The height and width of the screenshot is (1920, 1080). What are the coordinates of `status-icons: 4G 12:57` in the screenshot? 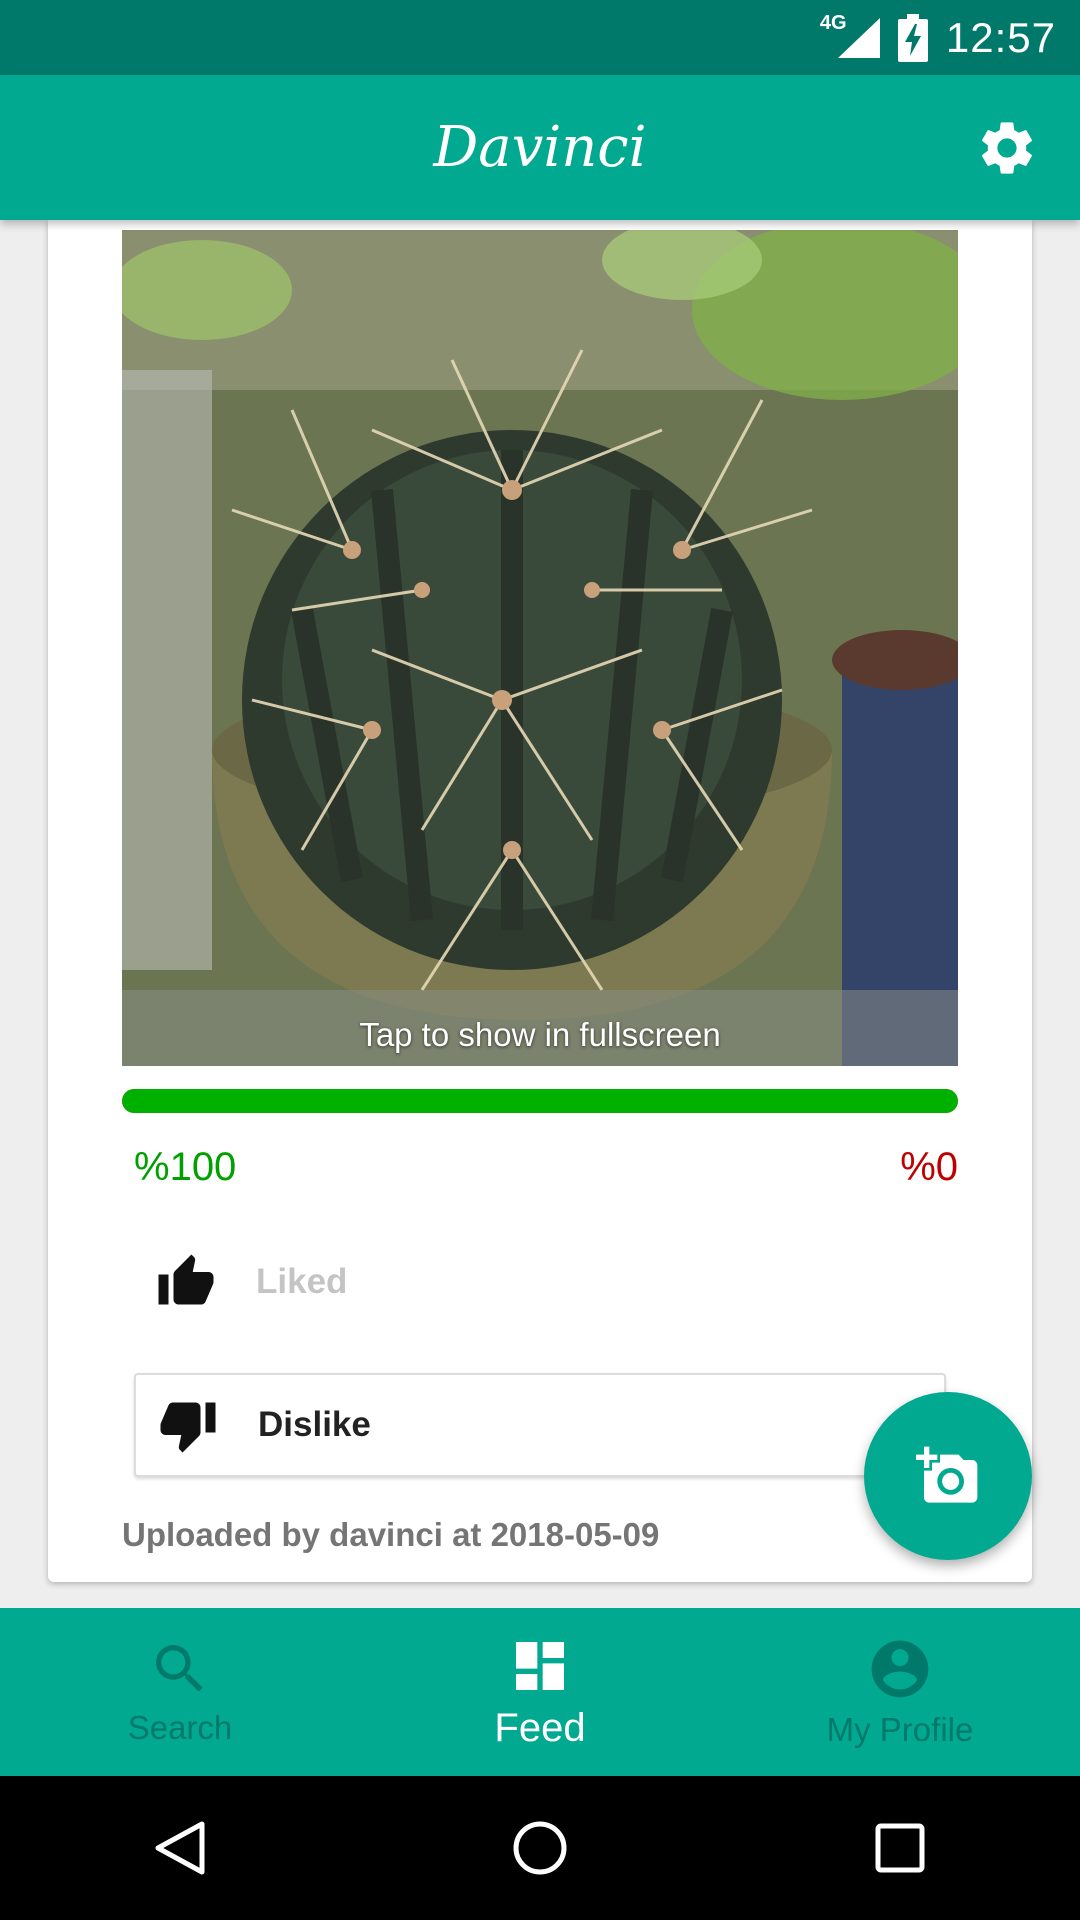 It's located at (938, 37).